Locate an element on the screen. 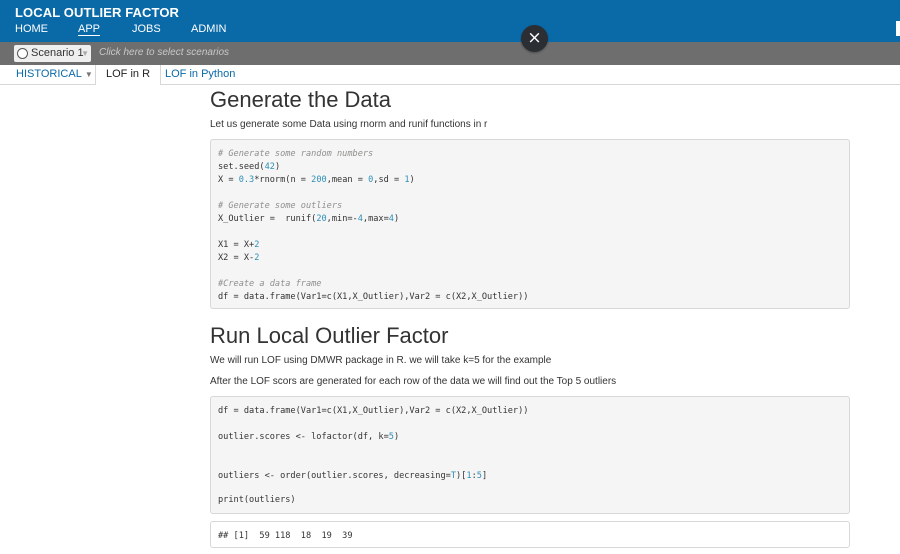  code-line: X = 0.3*rnorm(n = 200,mean = 0,sd = 1) is located at coordinates (316, 180).